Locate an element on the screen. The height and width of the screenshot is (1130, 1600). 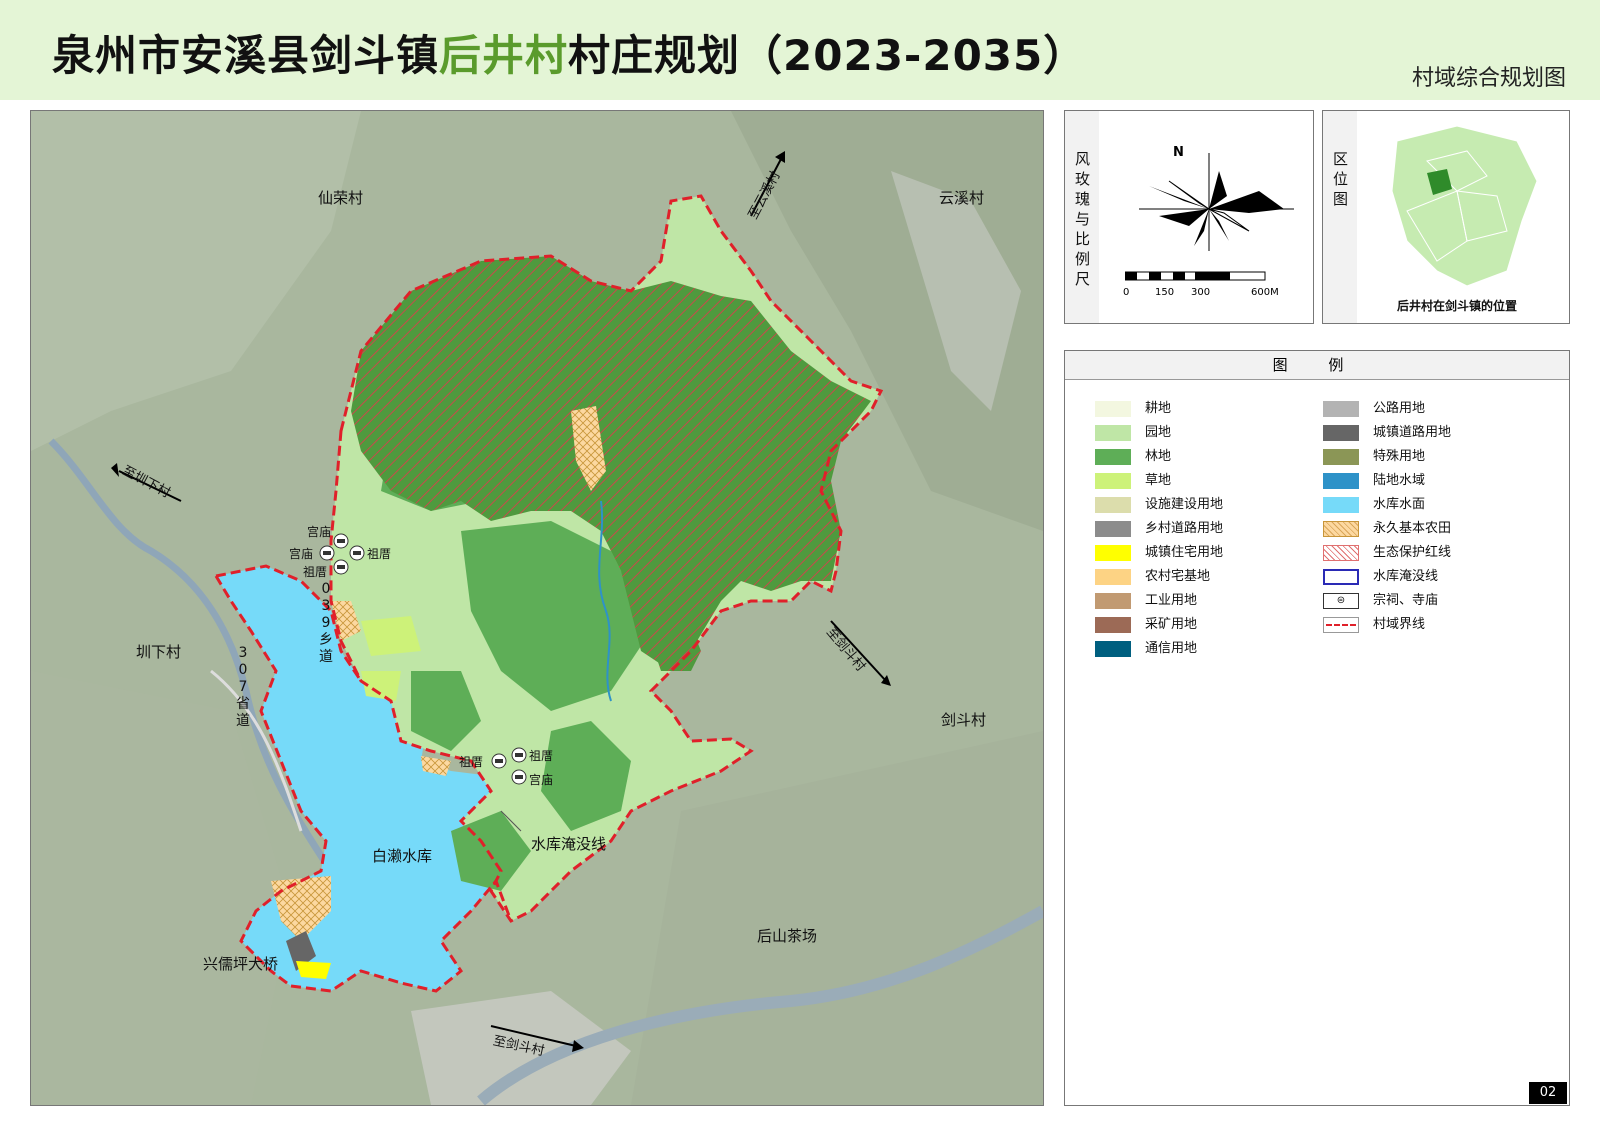
legend-label: 草地 is located at coordinates (1158, 480).